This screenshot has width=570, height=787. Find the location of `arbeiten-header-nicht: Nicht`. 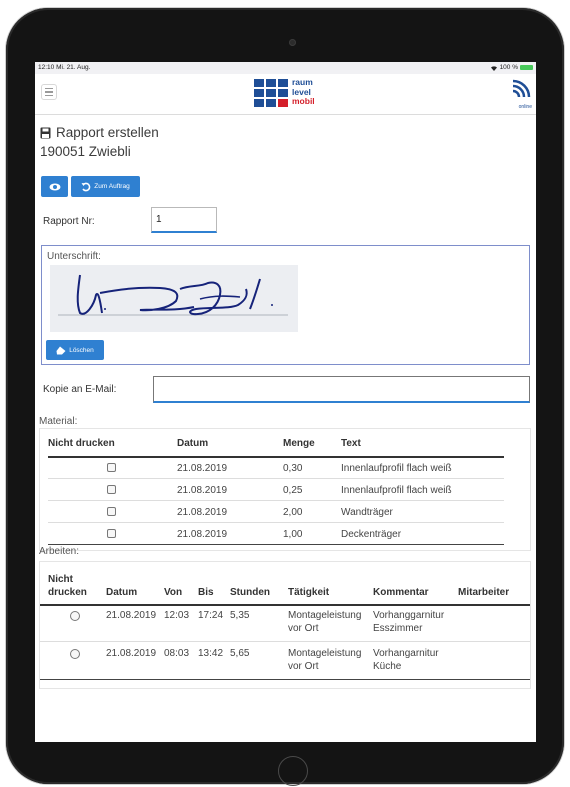

arbeiten-header-nicht: Nicht is located at coordinates (60, 579).